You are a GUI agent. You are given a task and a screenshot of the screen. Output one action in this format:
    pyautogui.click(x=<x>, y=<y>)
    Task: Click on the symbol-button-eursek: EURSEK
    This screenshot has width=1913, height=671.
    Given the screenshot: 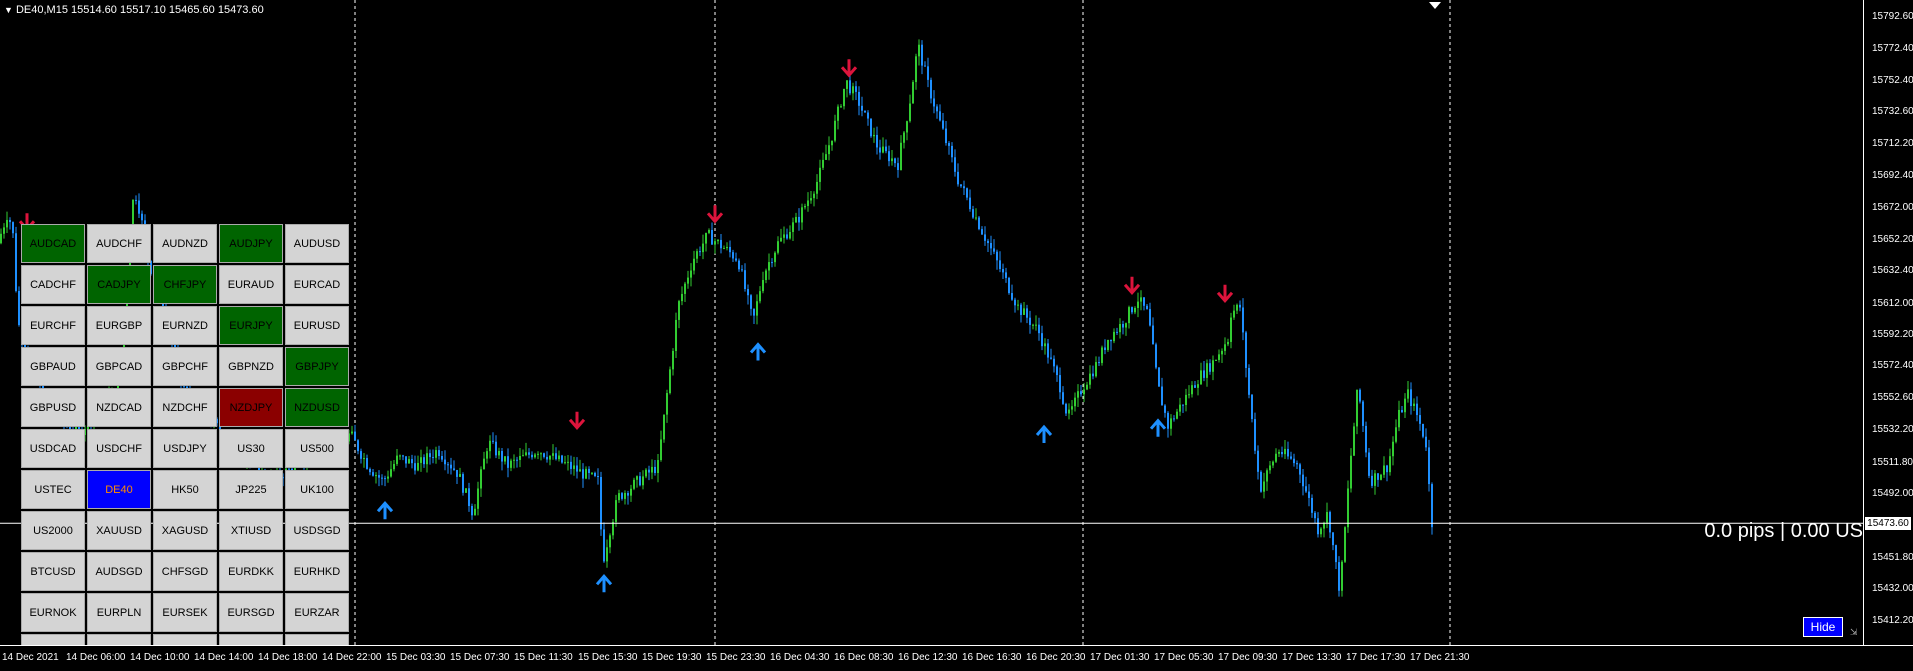 What is the action you would take?
    pyautogui.click(x=185, y=612)
    